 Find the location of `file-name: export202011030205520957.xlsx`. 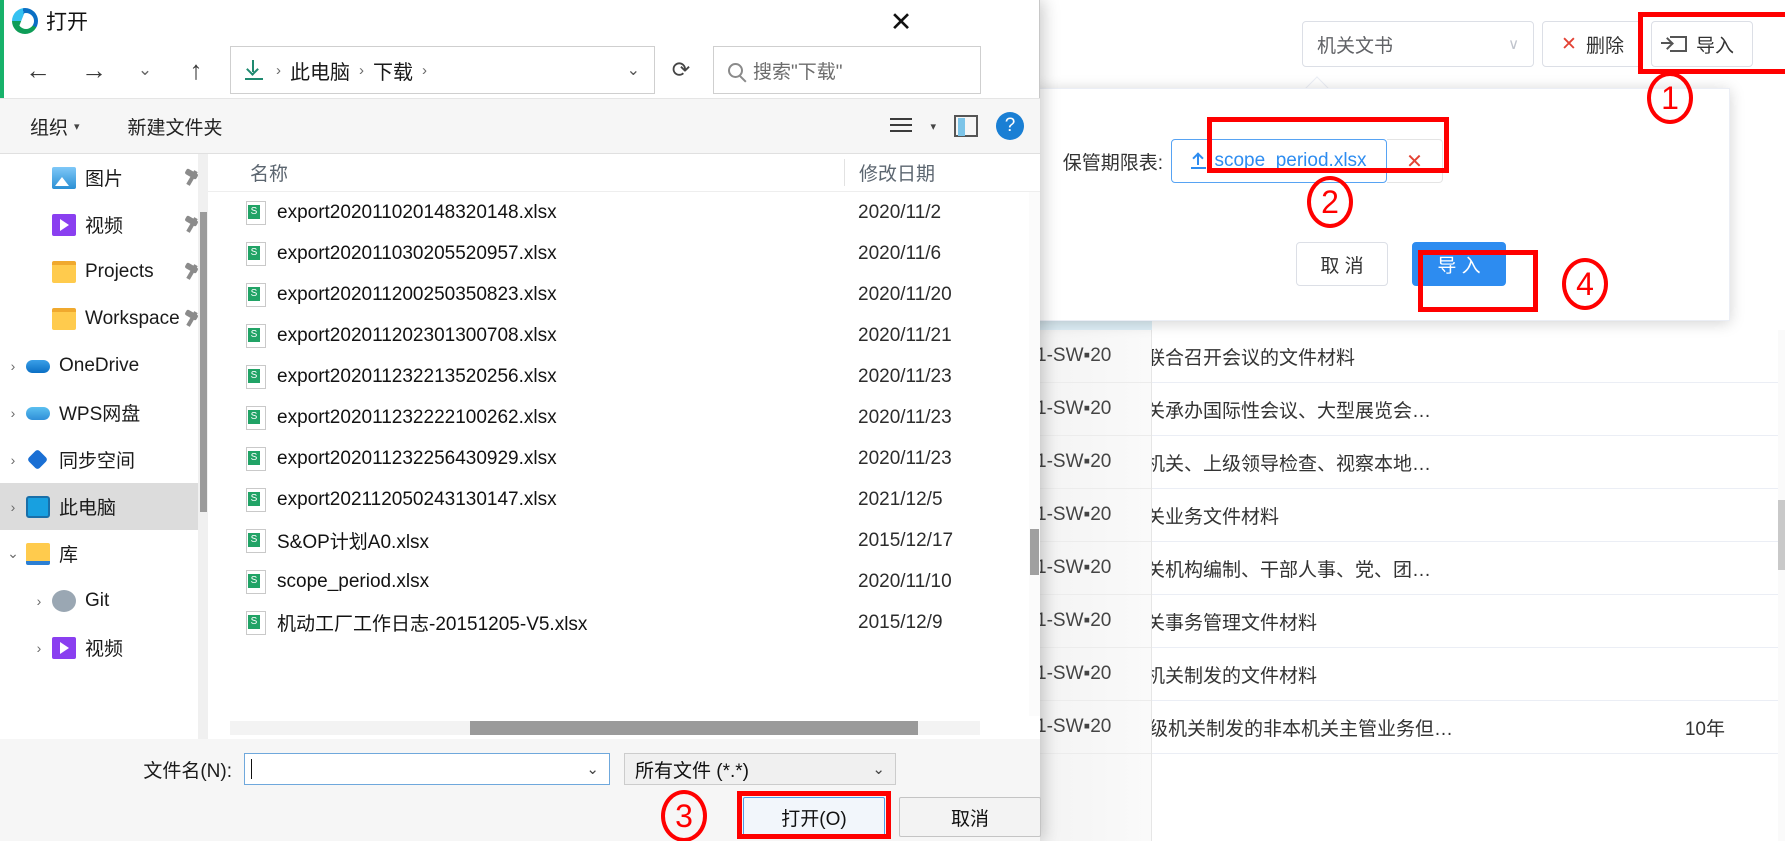

file-name: export202011030205520957.xlsx is located at coordinates (417, 253).